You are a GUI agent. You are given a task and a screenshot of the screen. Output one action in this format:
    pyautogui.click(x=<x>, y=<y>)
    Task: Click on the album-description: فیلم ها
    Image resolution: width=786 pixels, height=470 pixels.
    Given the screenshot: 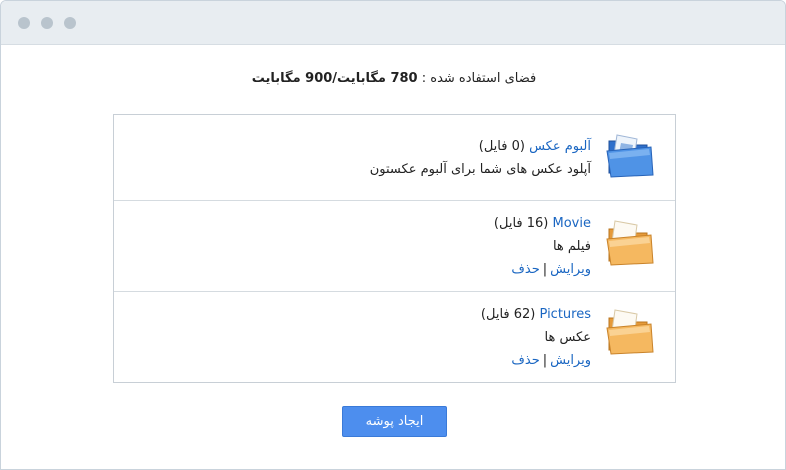 What is the action you would take?
    pyautogui.click(x=571, y=246)
    